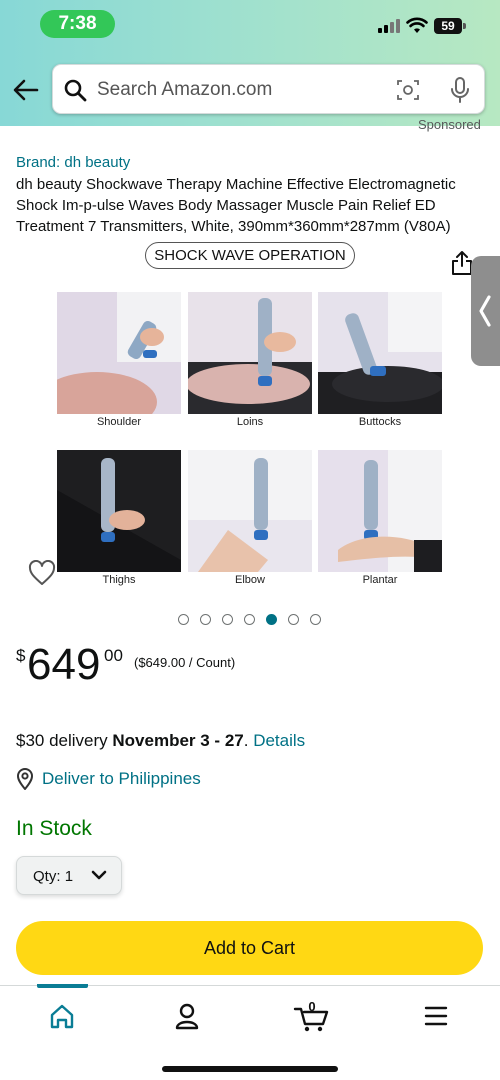  I want to click on quantity-label: Qty: 1, so click(53, 876).